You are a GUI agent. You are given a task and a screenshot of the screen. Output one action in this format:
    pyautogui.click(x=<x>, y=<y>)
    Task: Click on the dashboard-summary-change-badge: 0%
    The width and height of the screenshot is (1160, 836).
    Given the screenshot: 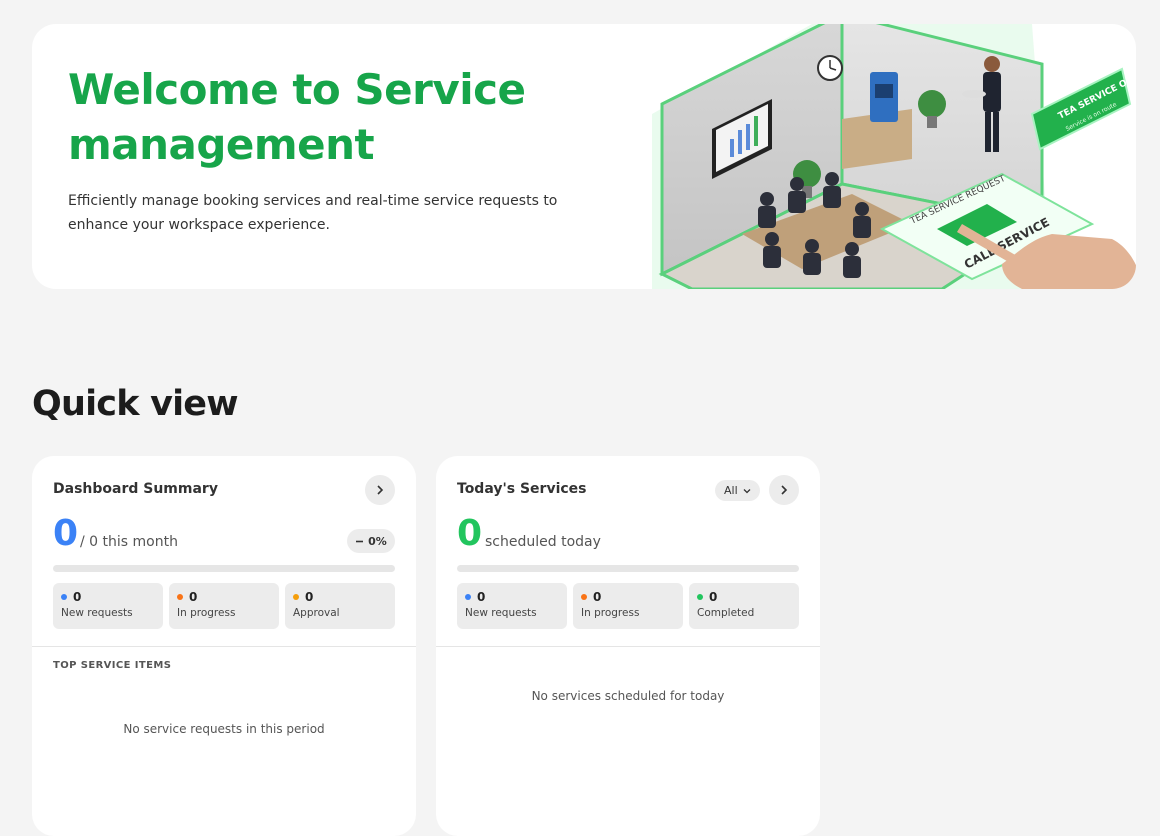 What is the action you would take?
    pyautogui.click(x=371, y=541)
    